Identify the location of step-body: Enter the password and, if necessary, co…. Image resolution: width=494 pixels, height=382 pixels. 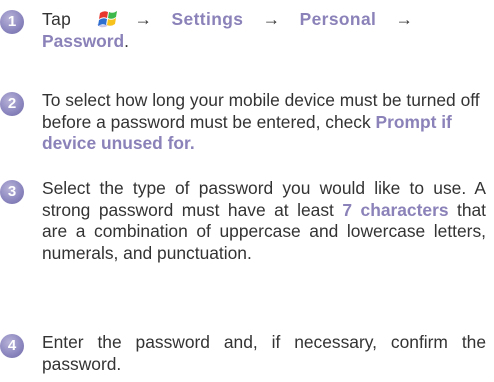
(264, 353).